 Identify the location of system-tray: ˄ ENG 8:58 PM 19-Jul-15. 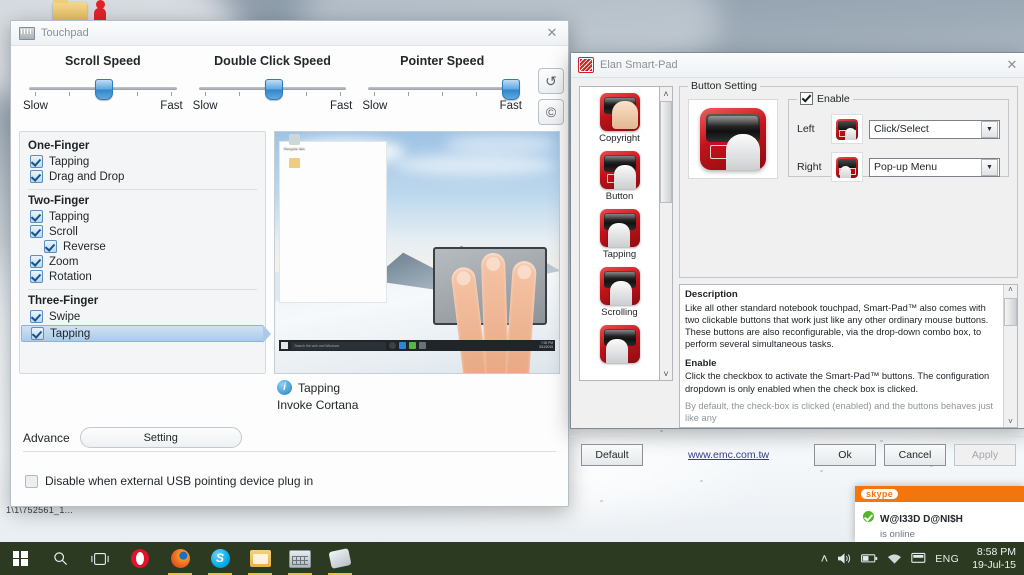
(922, 559).